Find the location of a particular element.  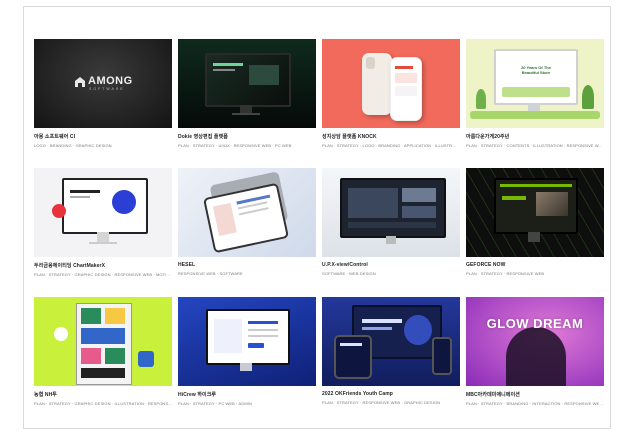

project-title: 농협 NH투 is located at coordinates (103, 394).